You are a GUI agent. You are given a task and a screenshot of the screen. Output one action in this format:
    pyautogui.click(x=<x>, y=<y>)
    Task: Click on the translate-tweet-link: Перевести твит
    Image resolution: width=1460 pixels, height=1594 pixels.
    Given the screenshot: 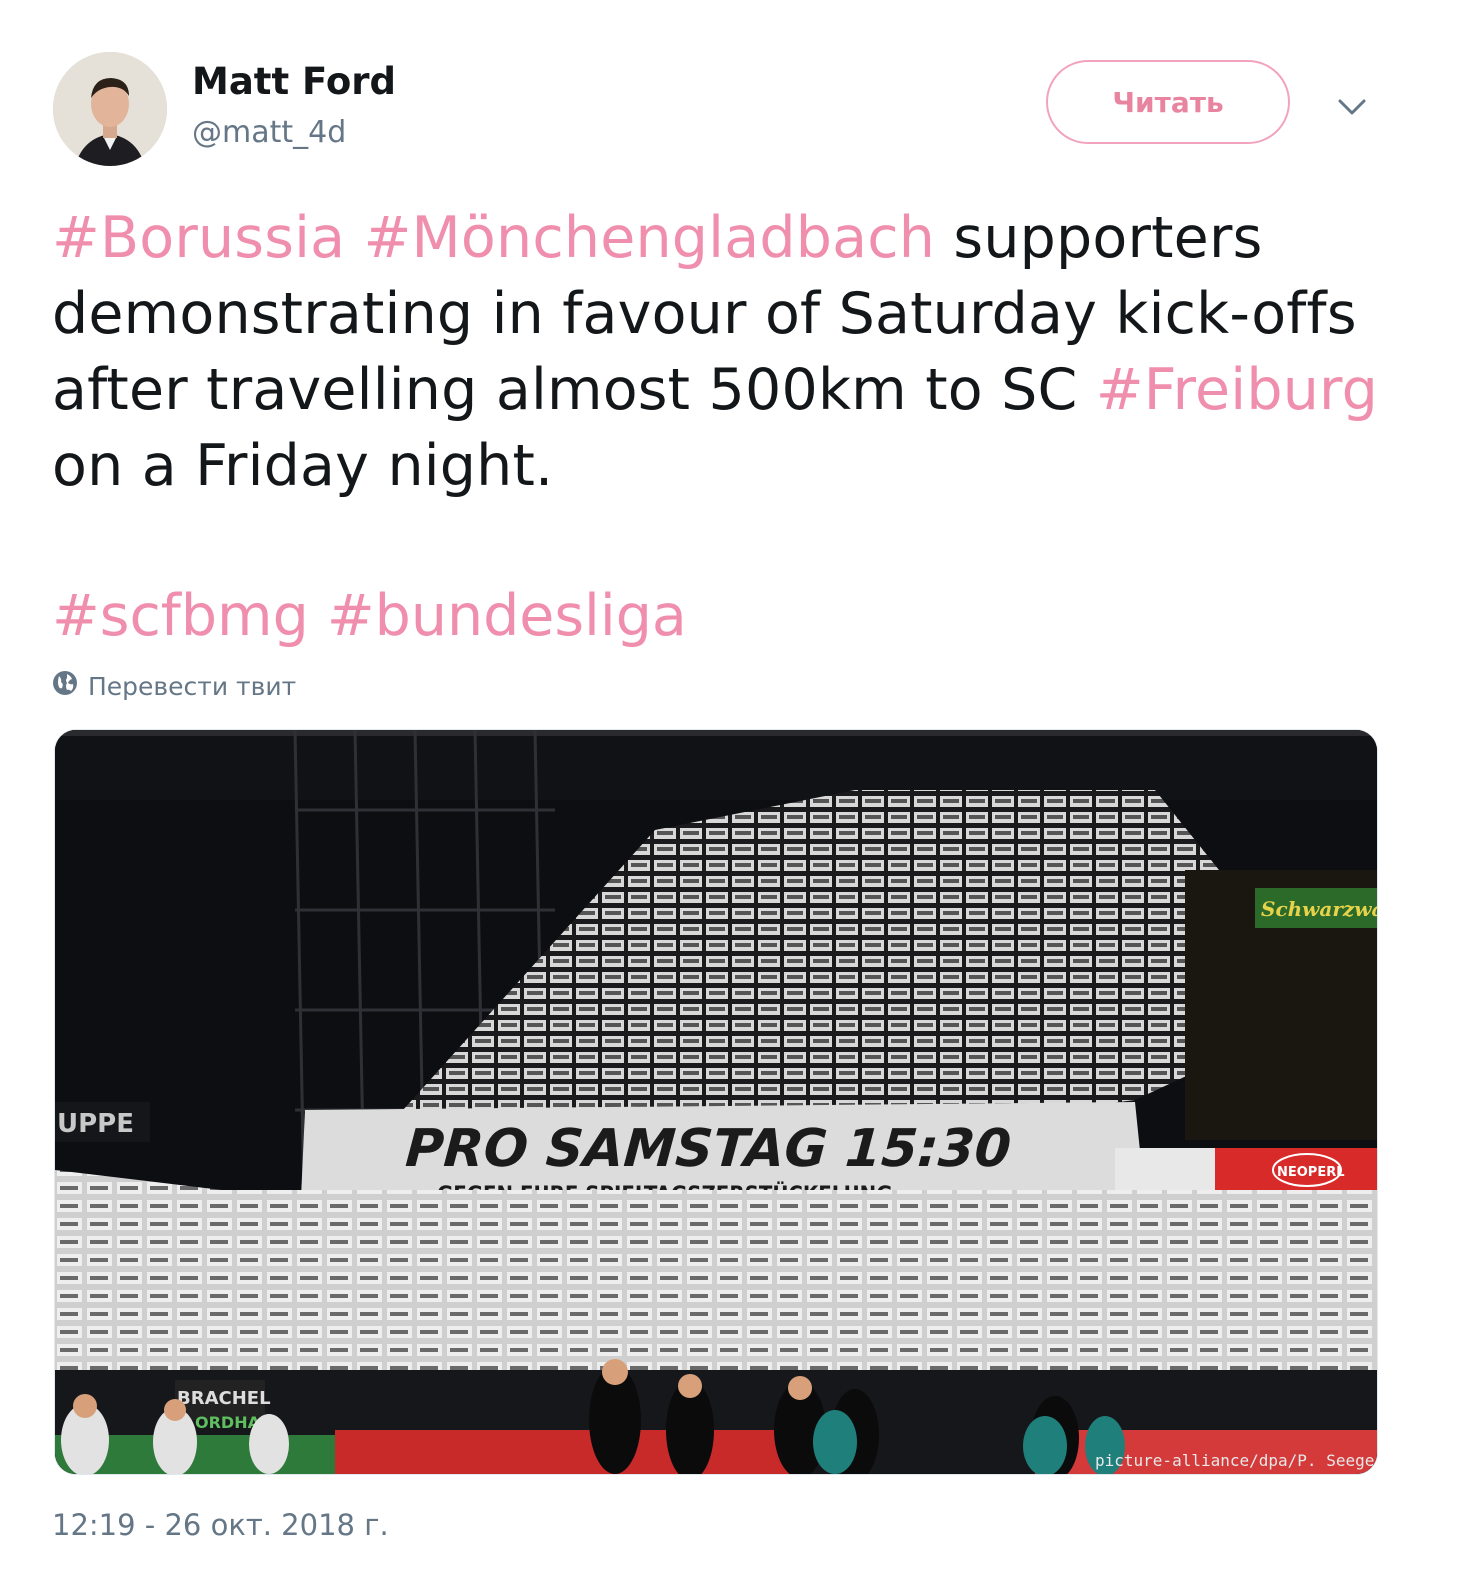 What is the action you would take?
    pyautogui.click(x=174, y=686)
    